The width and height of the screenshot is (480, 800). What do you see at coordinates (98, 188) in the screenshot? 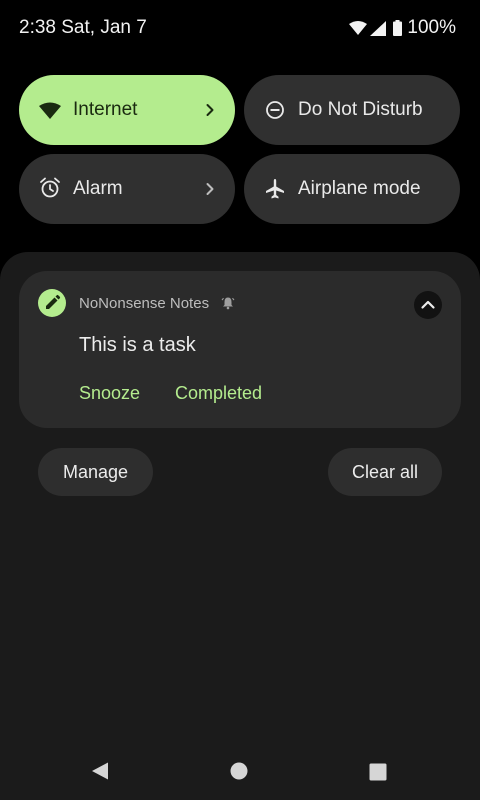
I see `tile-alarm-label: Alarm` at bounding box center [98, 188].